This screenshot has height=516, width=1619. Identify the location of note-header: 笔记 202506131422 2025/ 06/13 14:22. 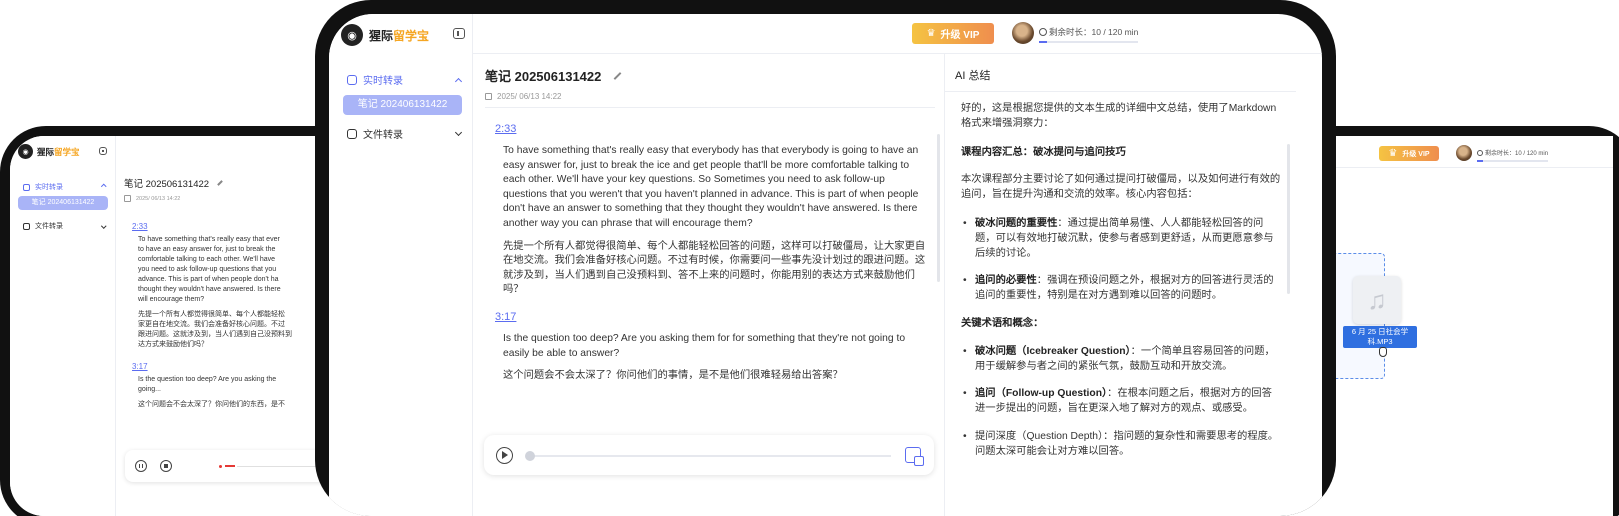
(709, 83).